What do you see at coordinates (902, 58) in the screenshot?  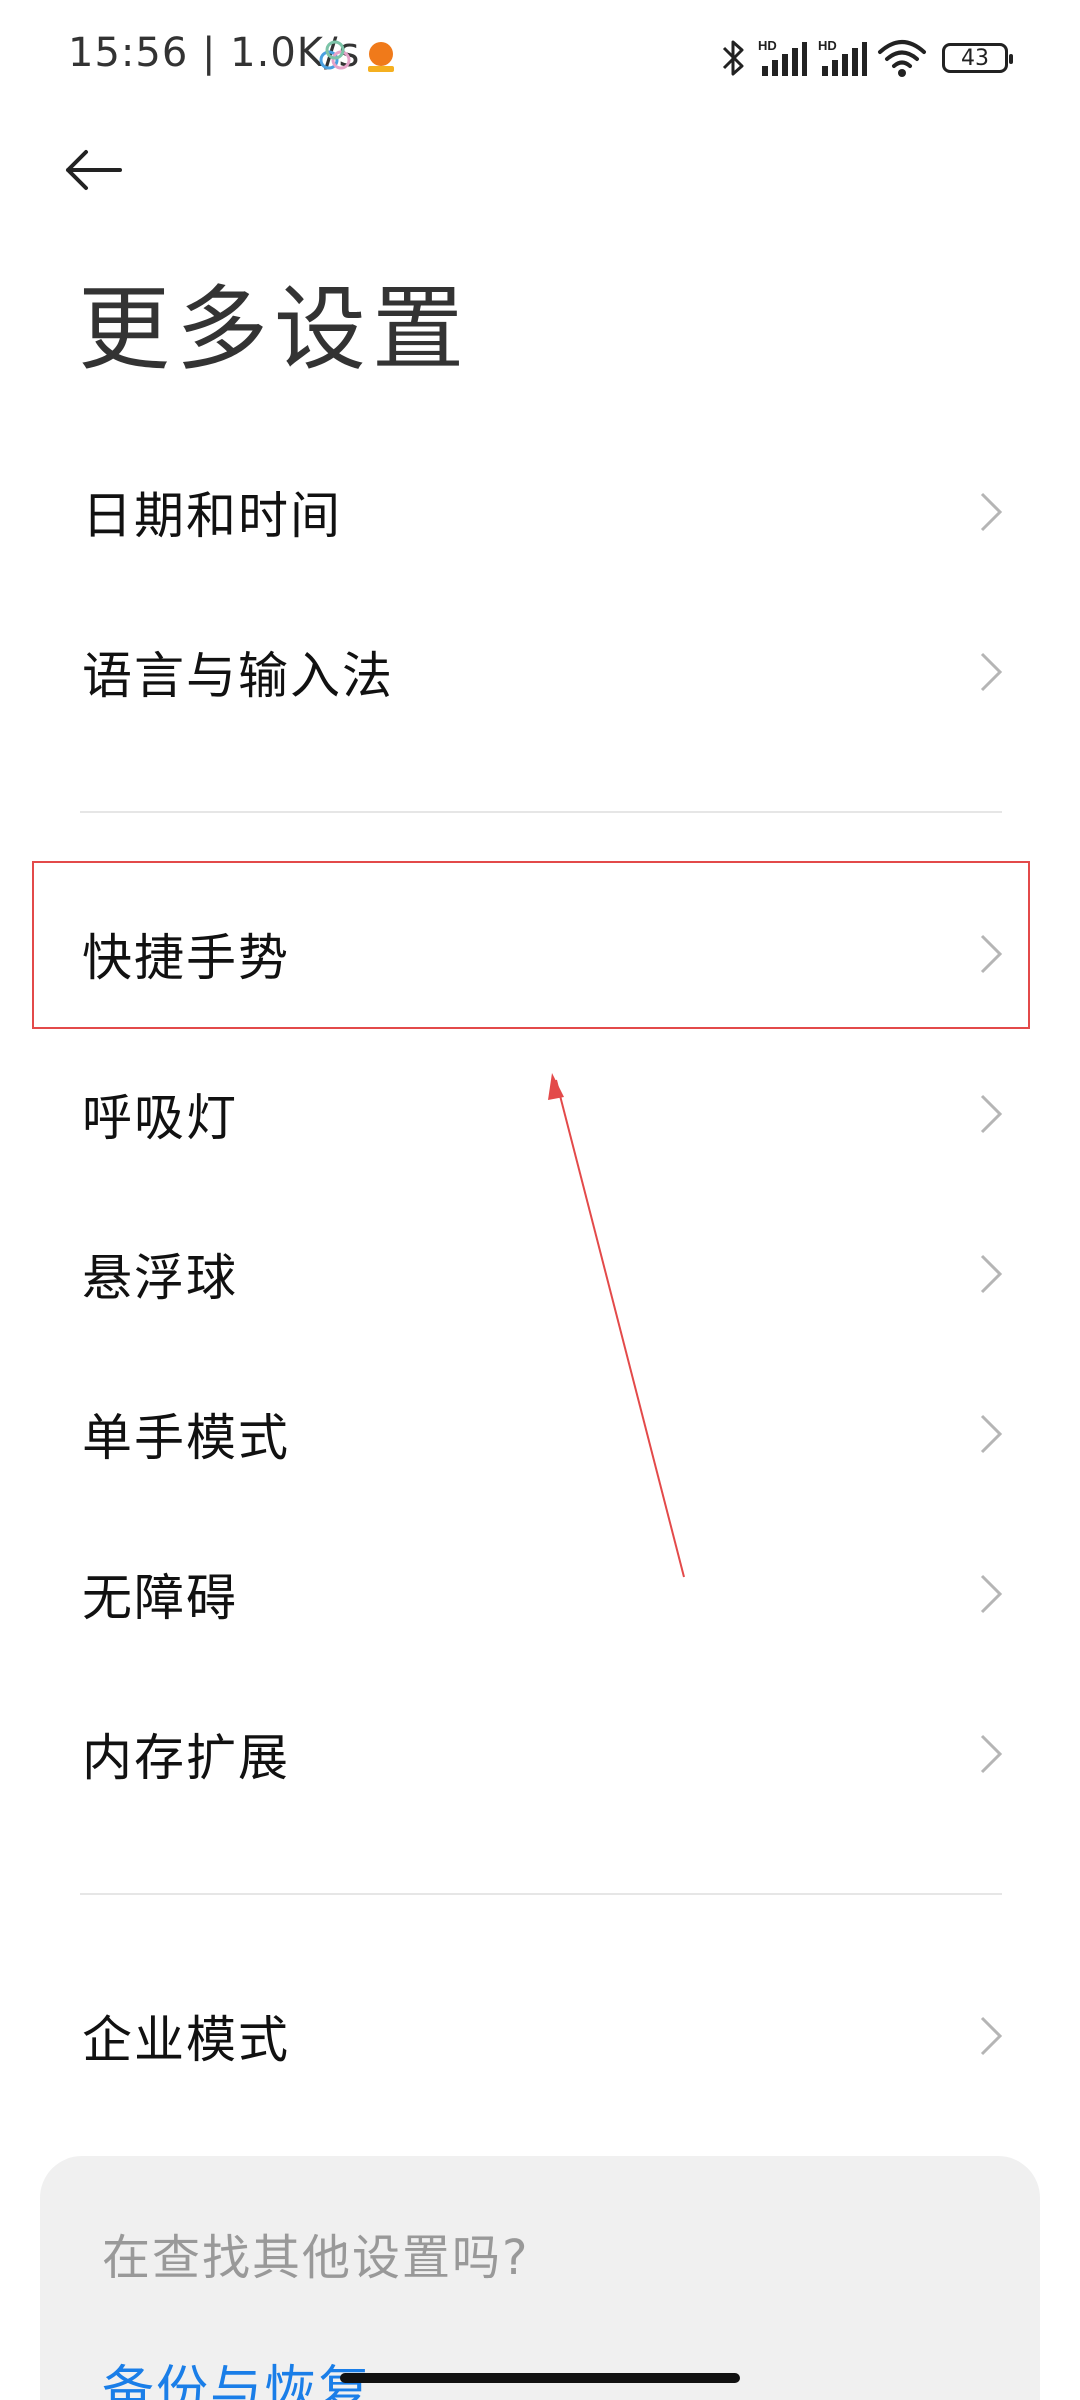 I see `wifi-icon` at bounding box center [902, 58].